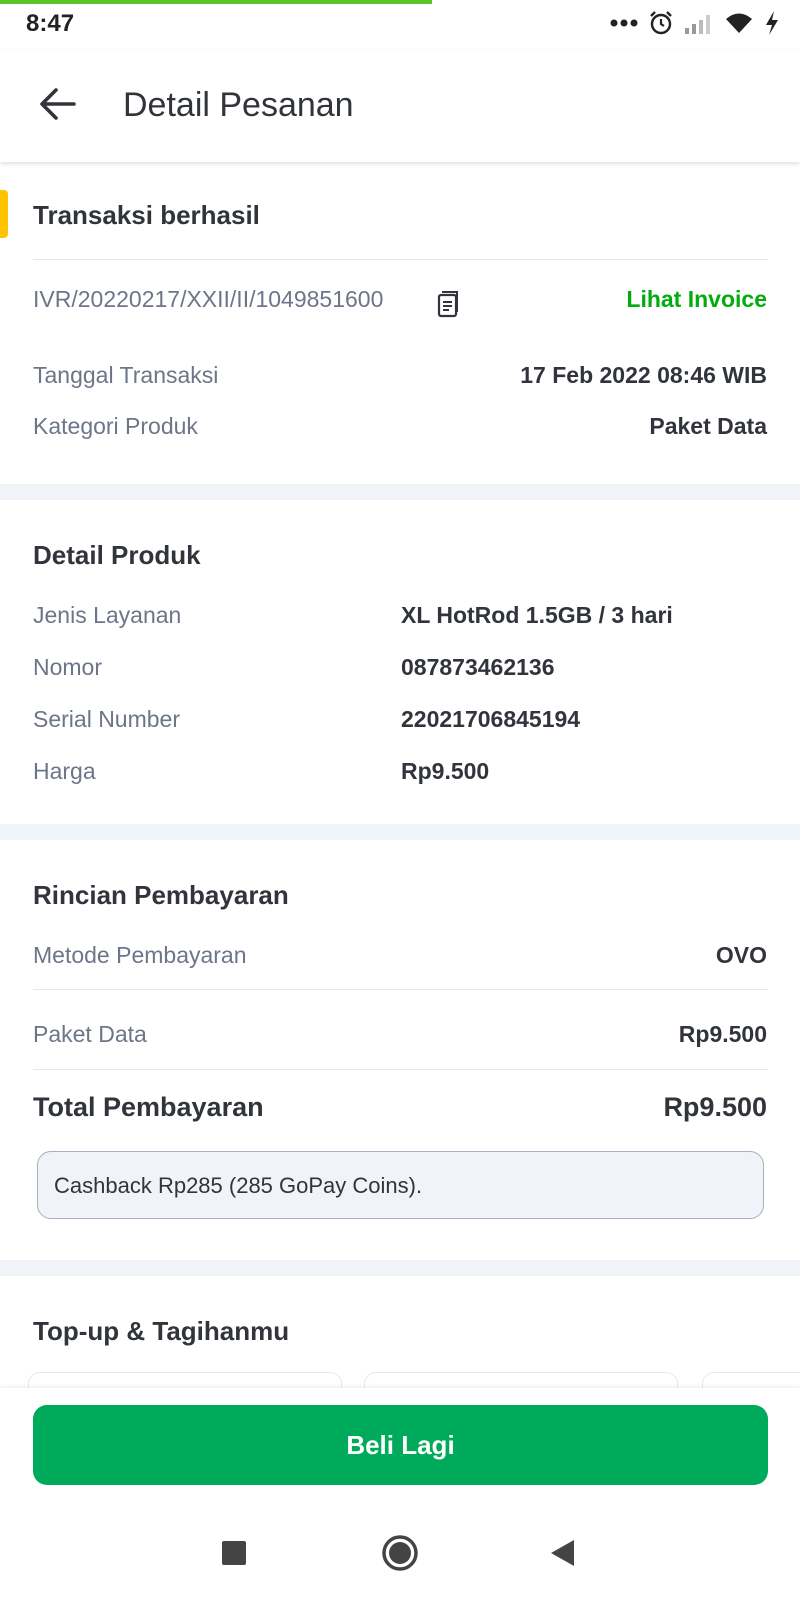 The width and height of the screenshot is (800, 1600). What do you see at coordinates (661, 23) in the screenshot?
I see `alarm-icon` at bounding box center [661, 23].